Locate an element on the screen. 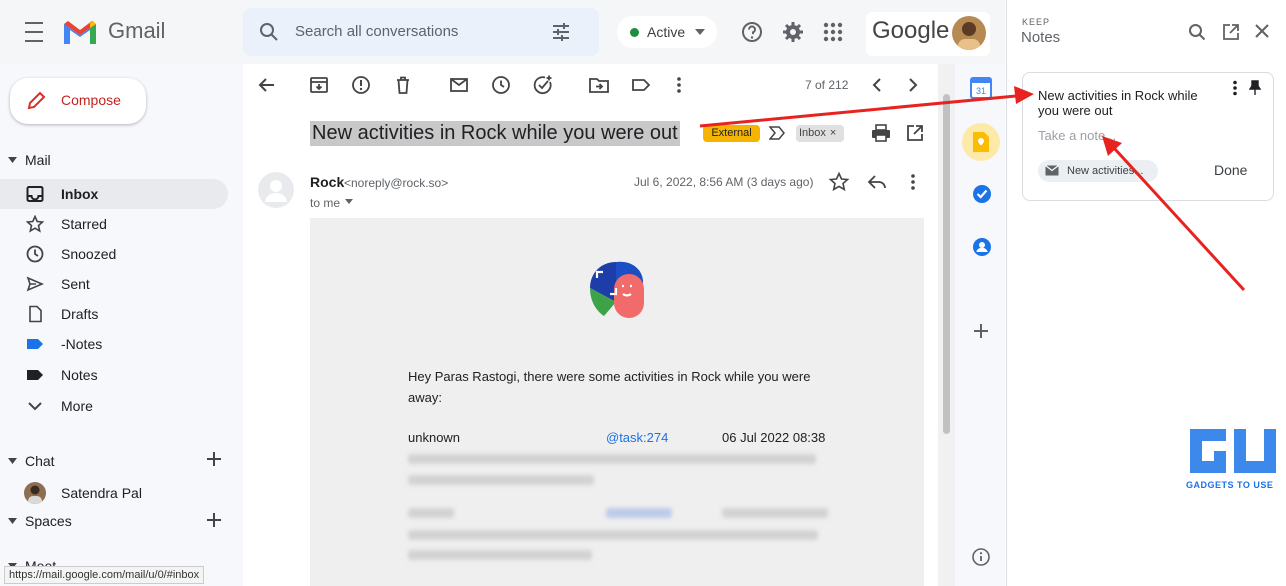  sidebar-item-label: Sent is located at coordinates (75, 284).